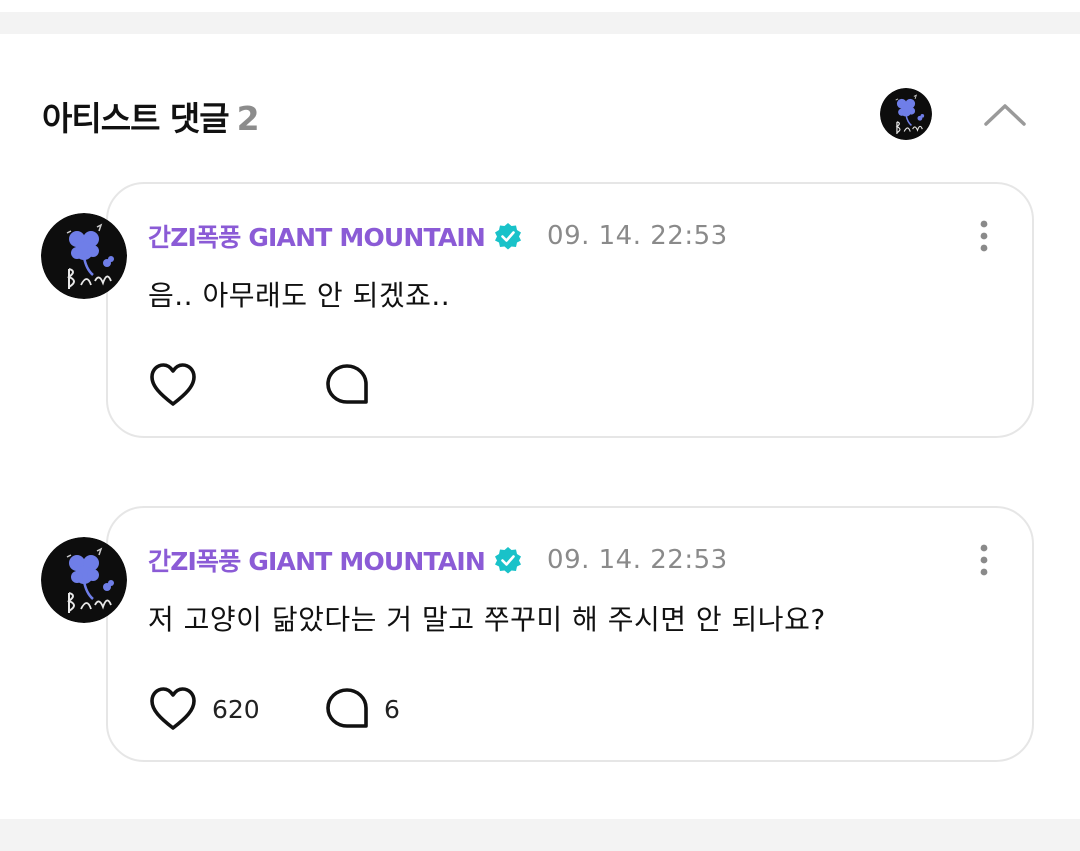  What do you see at coordinates (498, 709) in the screenshot?
I see `comment-actions: 620 6` at bounding box center [498, 709].